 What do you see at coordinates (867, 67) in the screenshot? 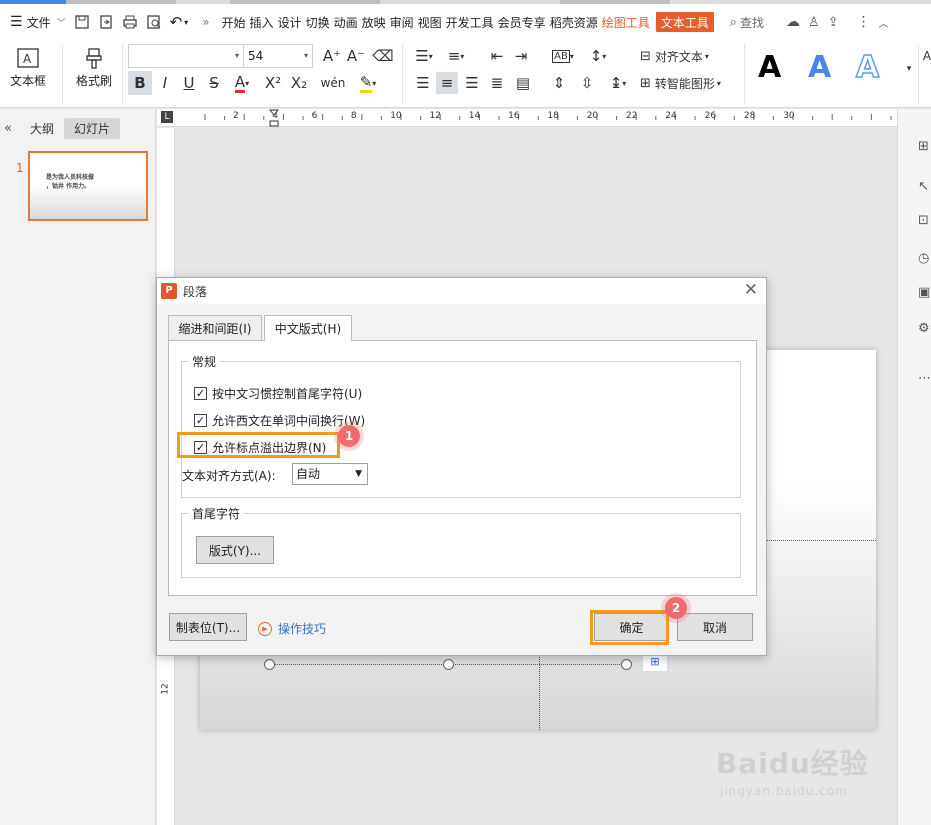
I see `text-style-outline: A` at bounding box center [867, 67].